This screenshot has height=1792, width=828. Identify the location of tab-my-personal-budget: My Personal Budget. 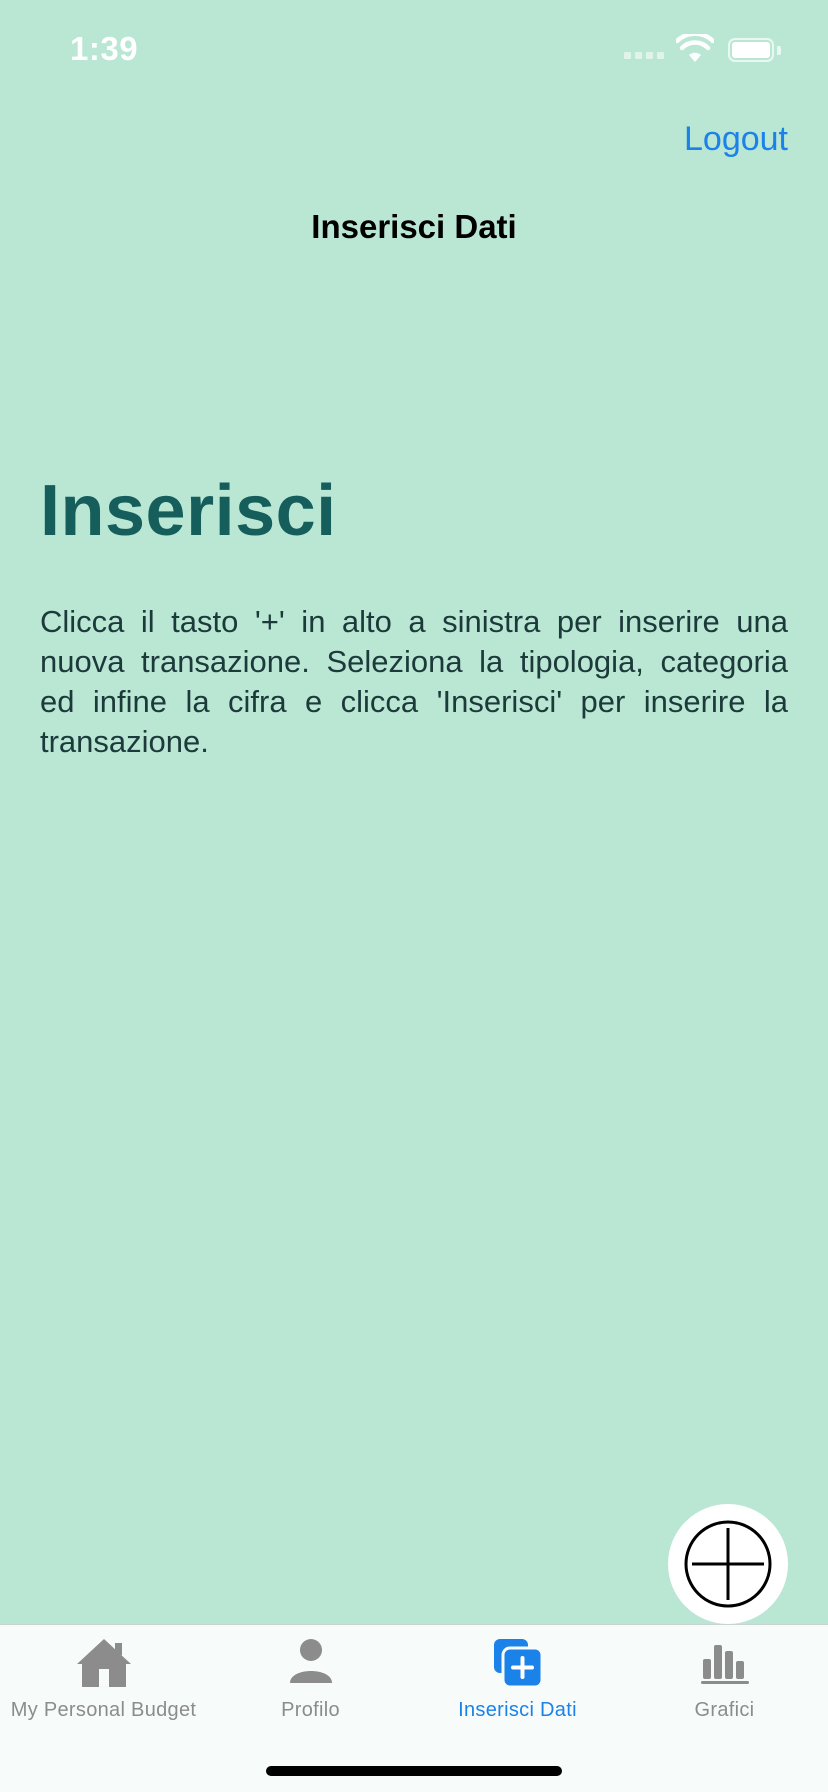
(103, 1680).